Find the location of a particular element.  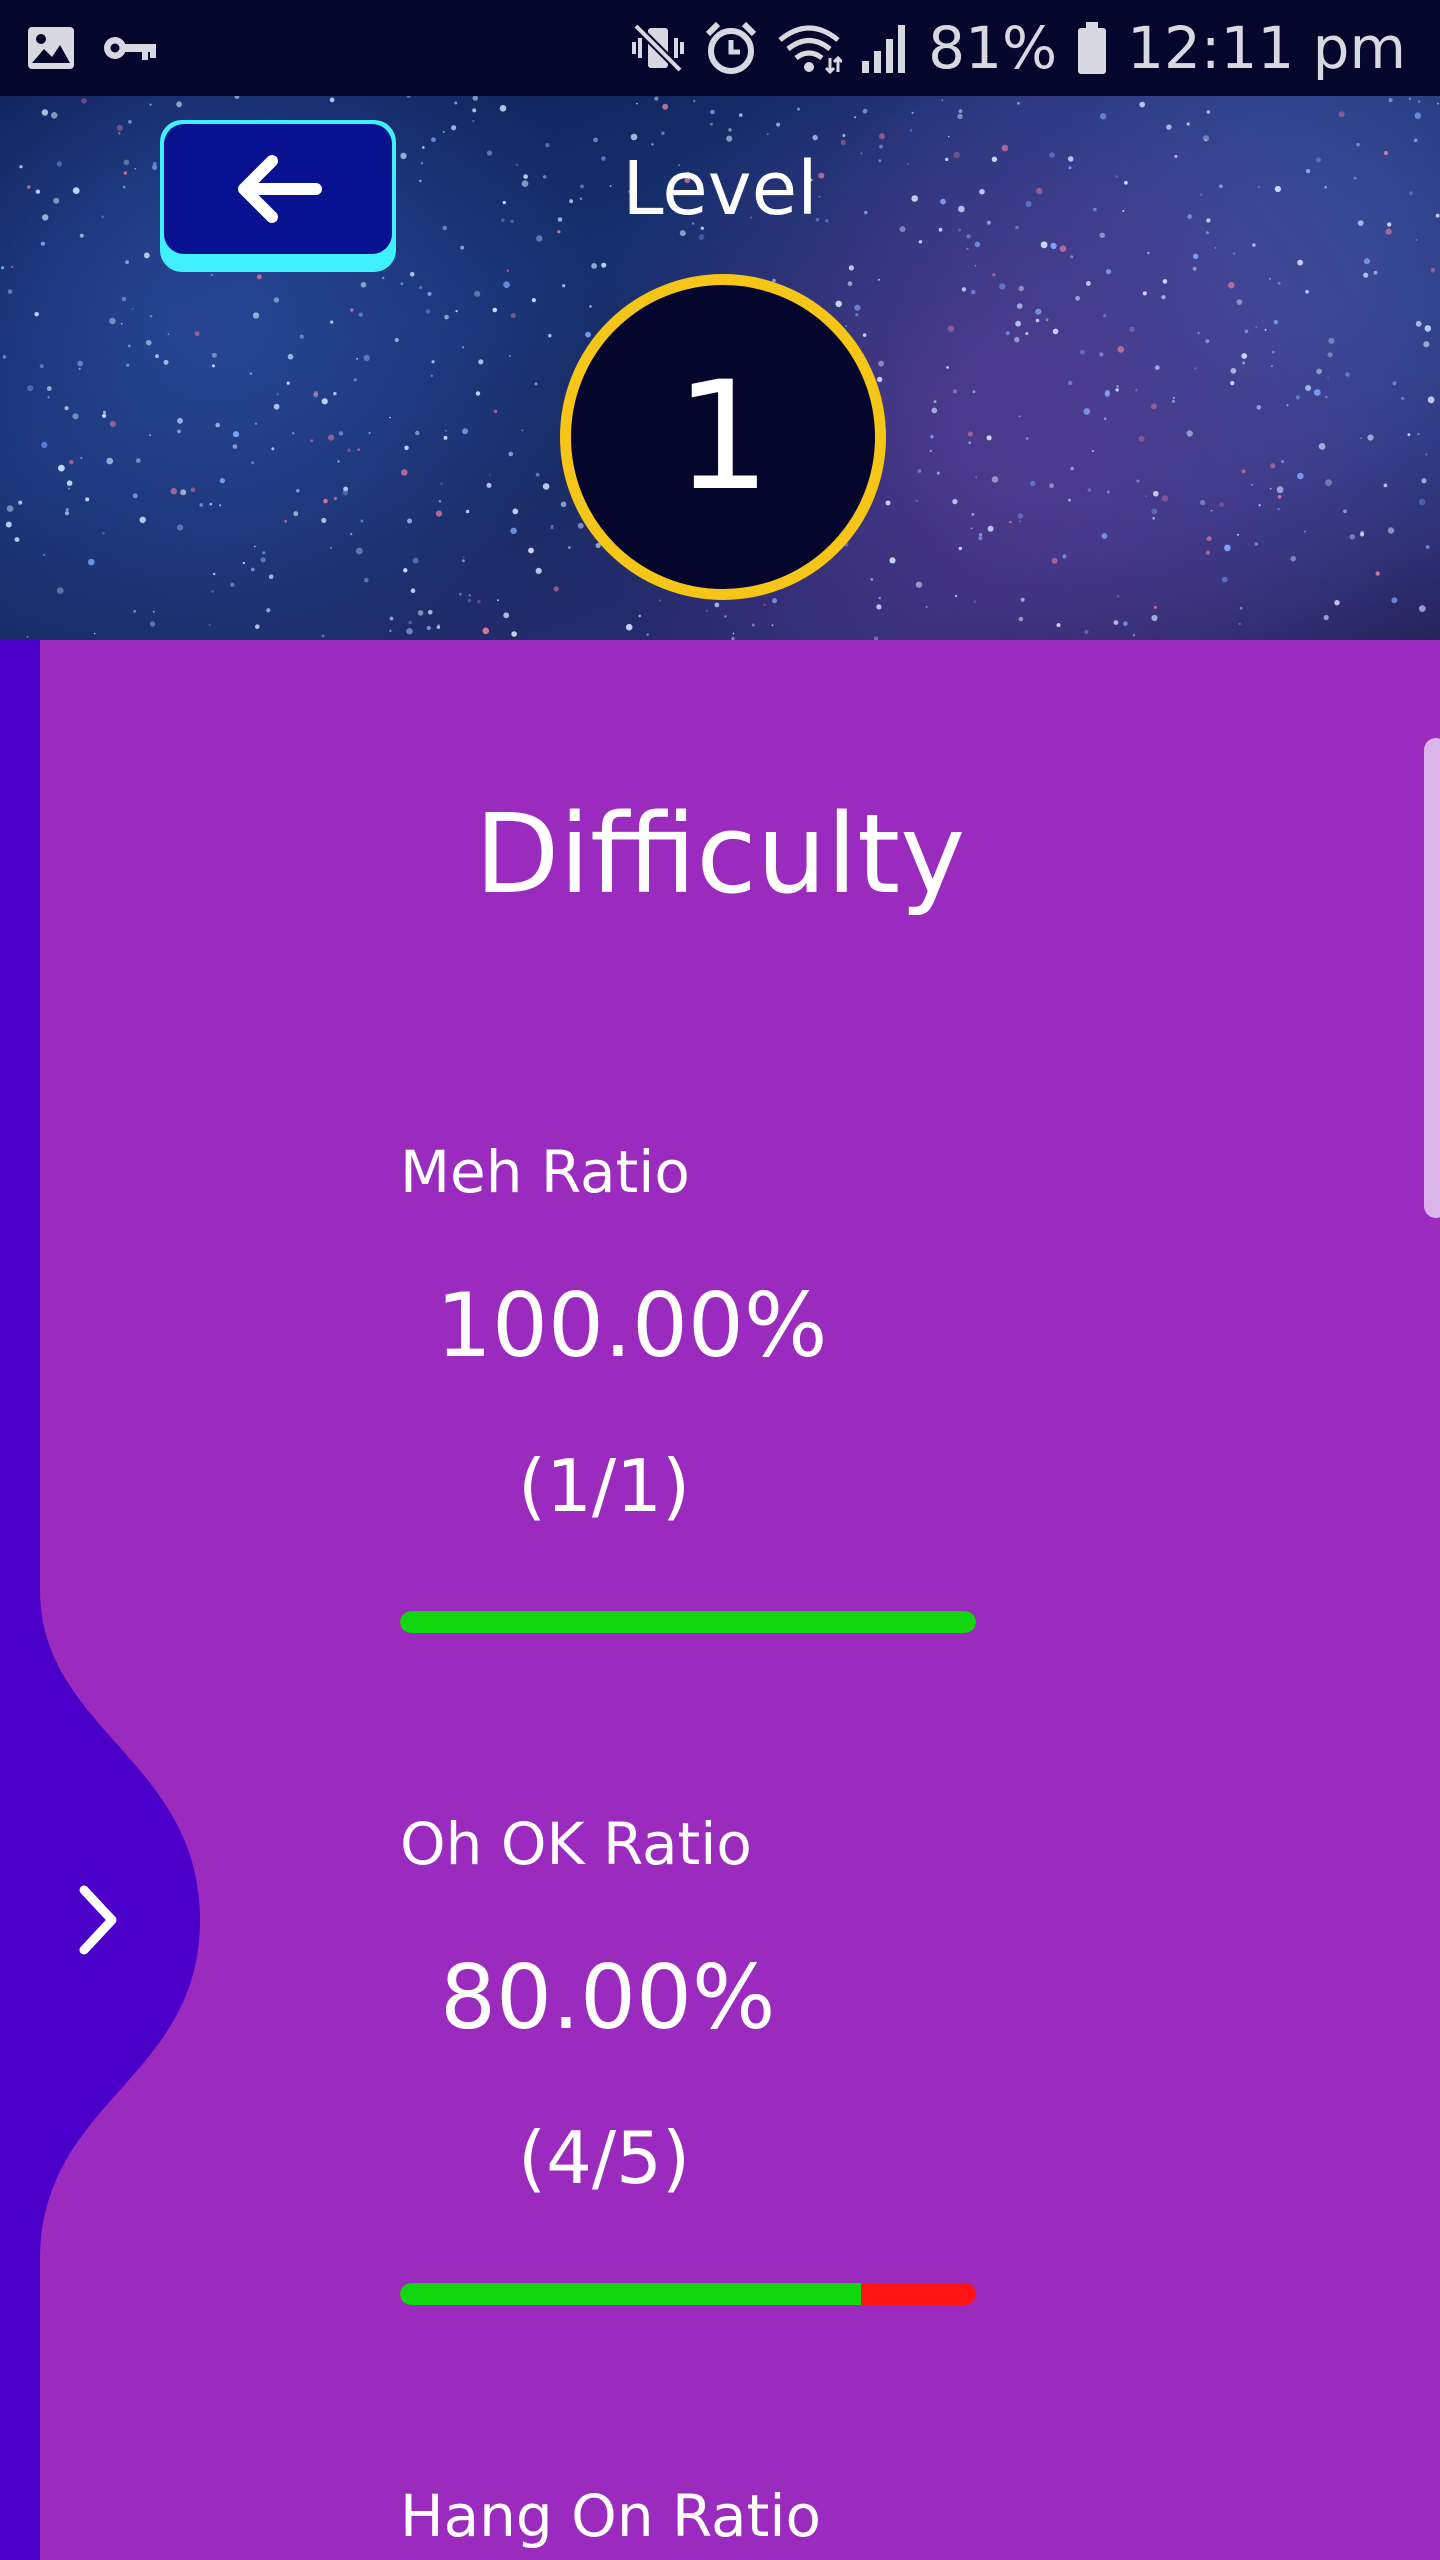

oh-ok-ratio-bar is located at coordinates (688, 2294).